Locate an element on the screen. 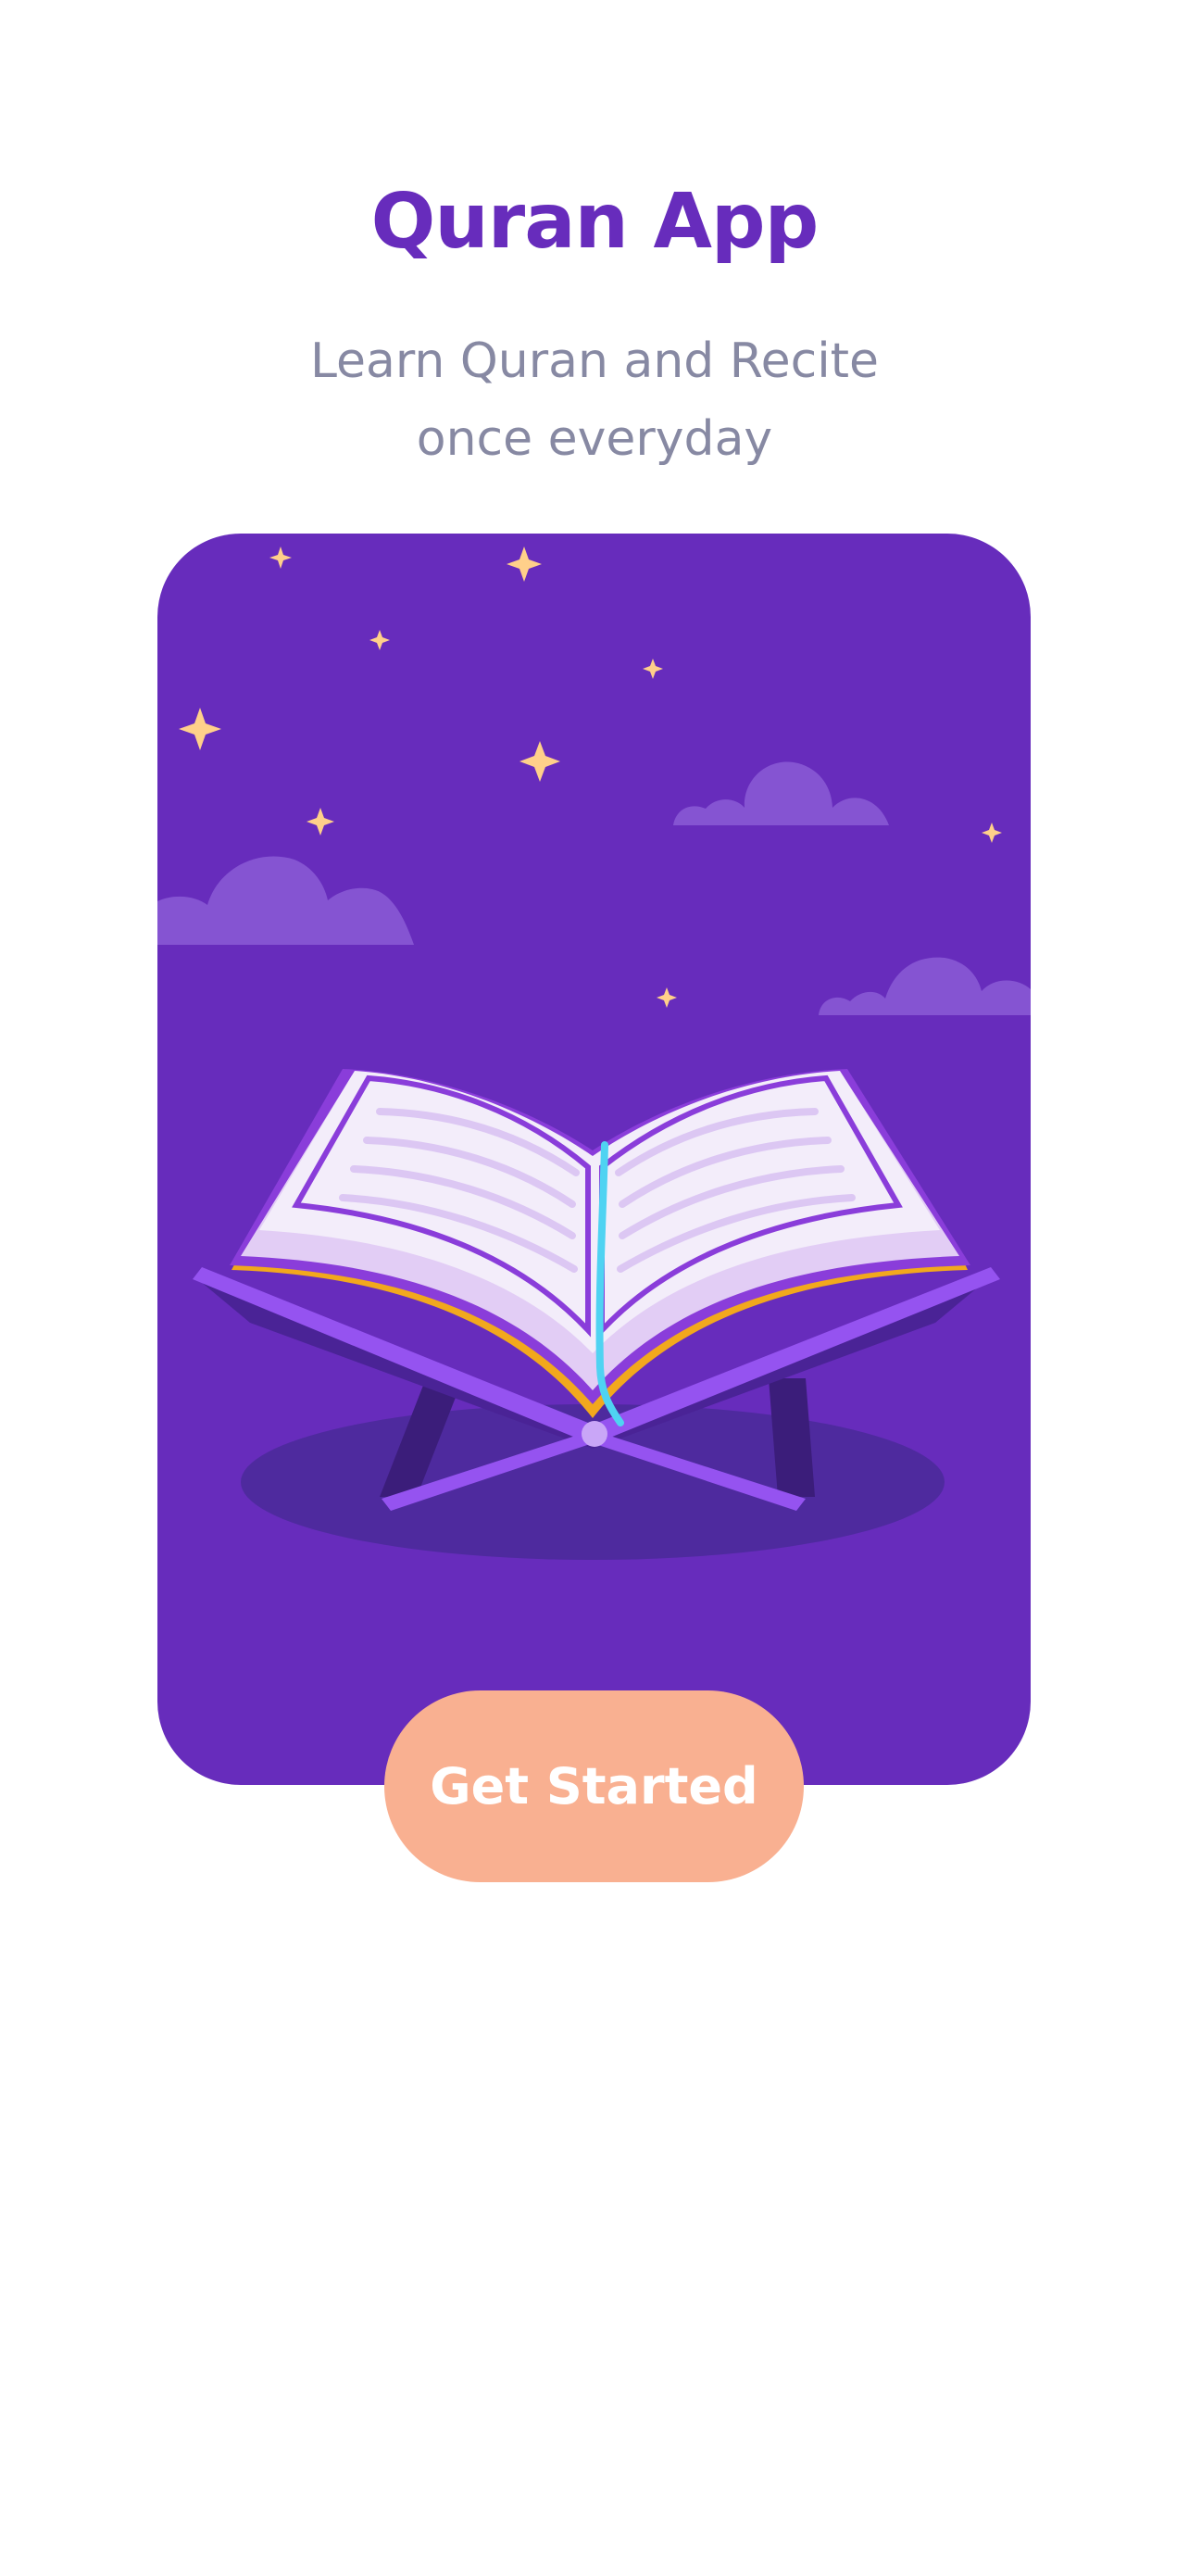 This screenshot has height=2576, width=1189. get-started-button: Get Started is located at coordinates (594, 1786).